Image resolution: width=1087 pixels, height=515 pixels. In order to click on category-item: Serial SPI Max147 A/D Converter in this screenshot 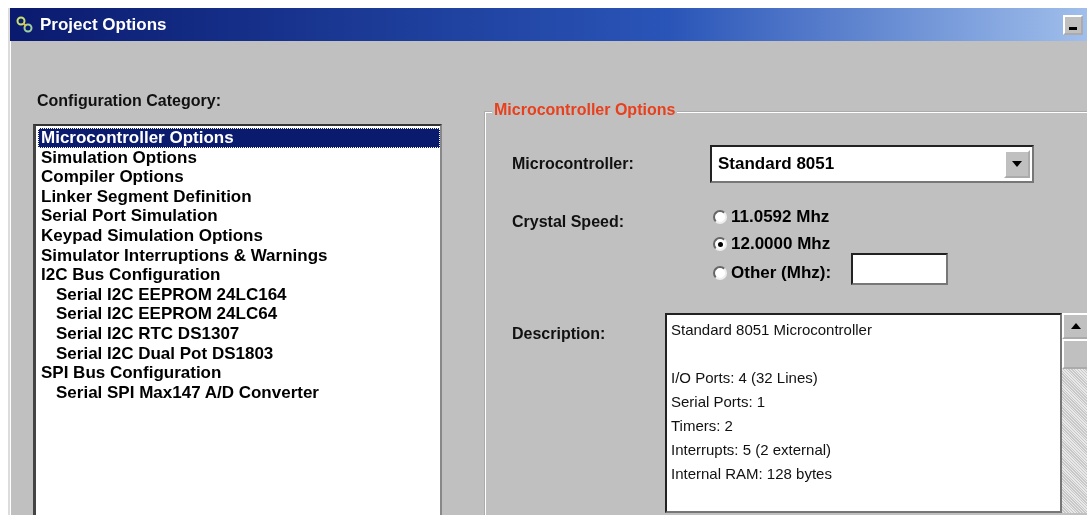, I will do `click(239, 392)`.